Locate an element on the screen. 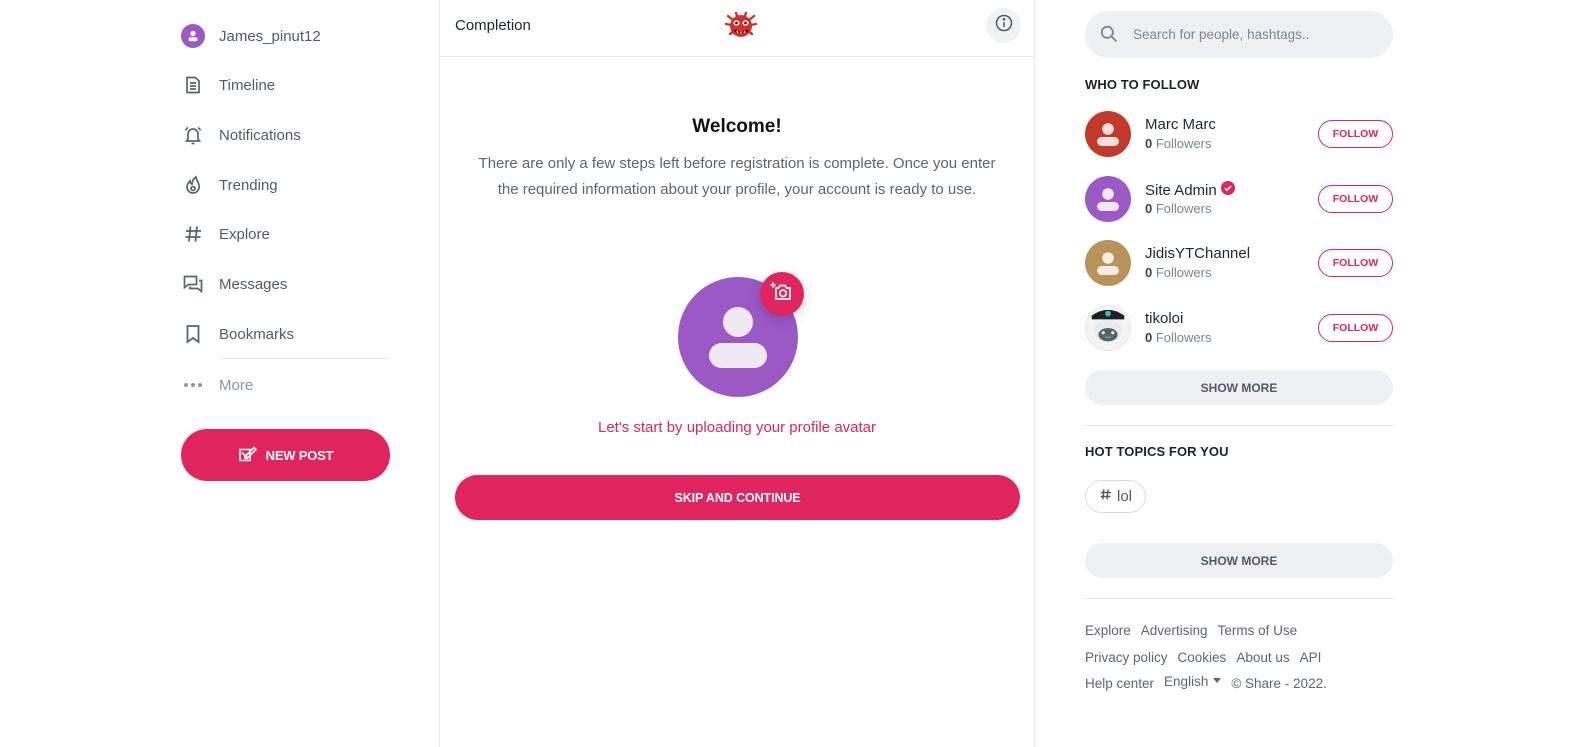  sidebar-divider is located at coordinates (304, 358).